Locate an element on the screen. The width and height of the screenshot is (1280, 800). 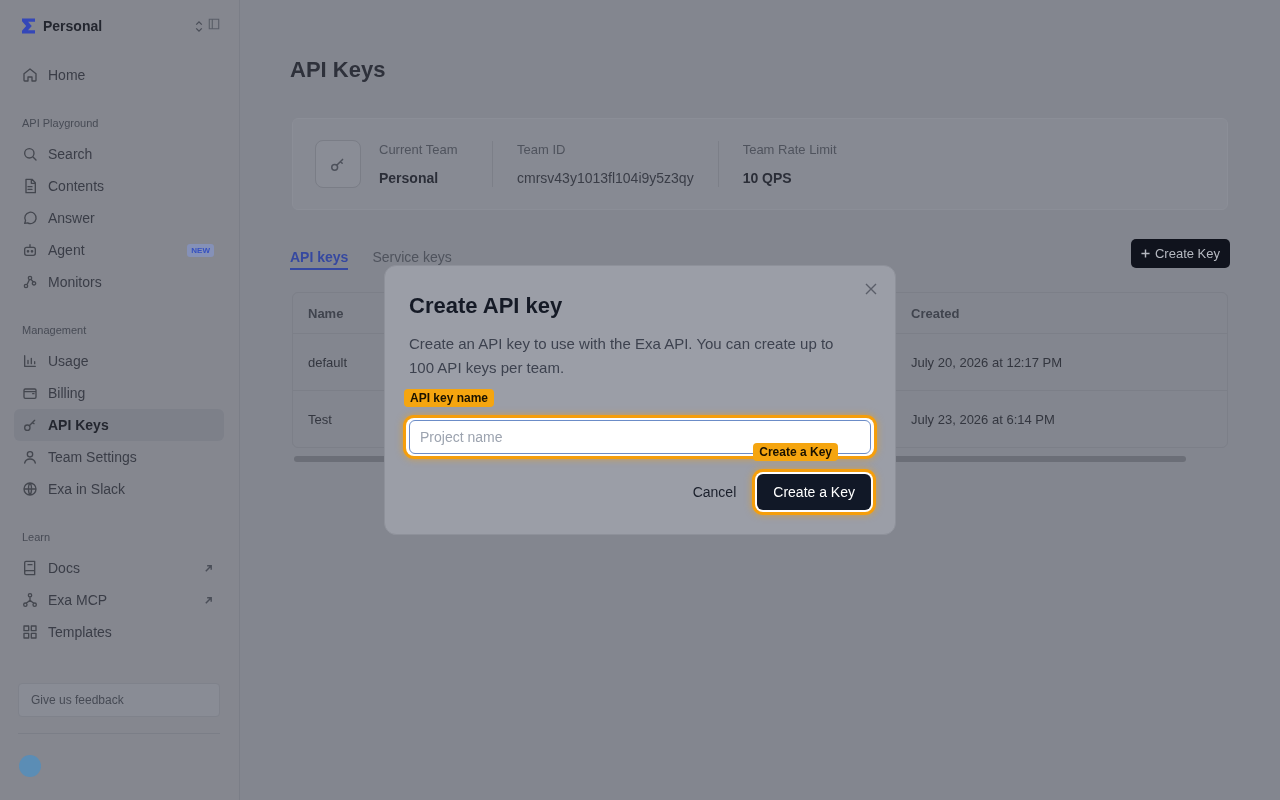
section-heading: API Playground is located at coordinates (60, 123).